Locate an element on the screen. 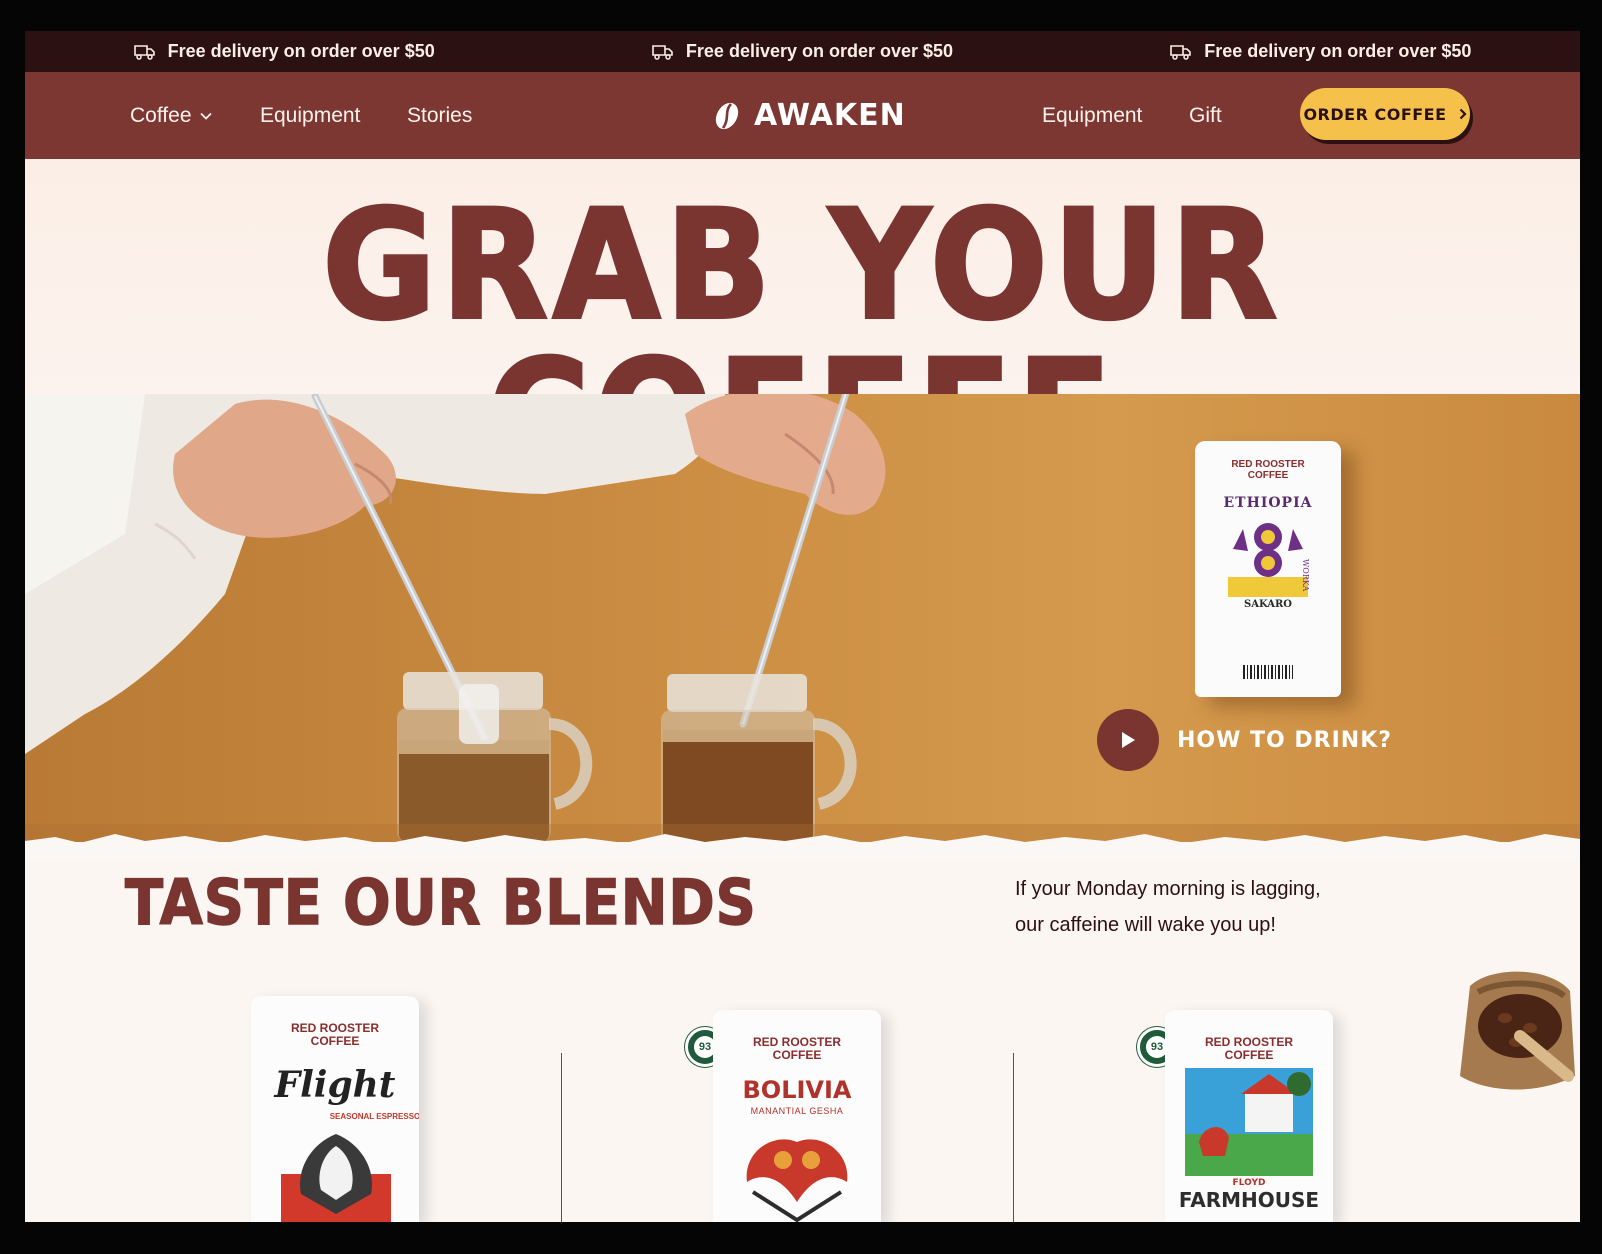  chevron-right-icon is located at coordinates (1463, 114).